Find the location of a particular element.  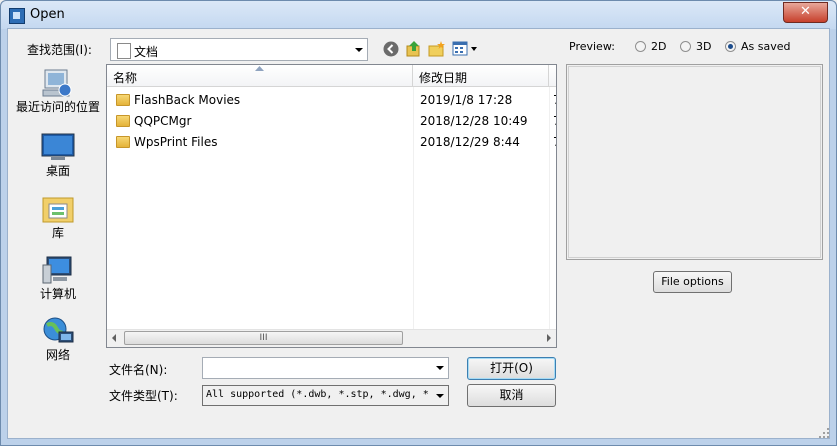

place-computer: 计算机 is located at coordinates (58, 278).